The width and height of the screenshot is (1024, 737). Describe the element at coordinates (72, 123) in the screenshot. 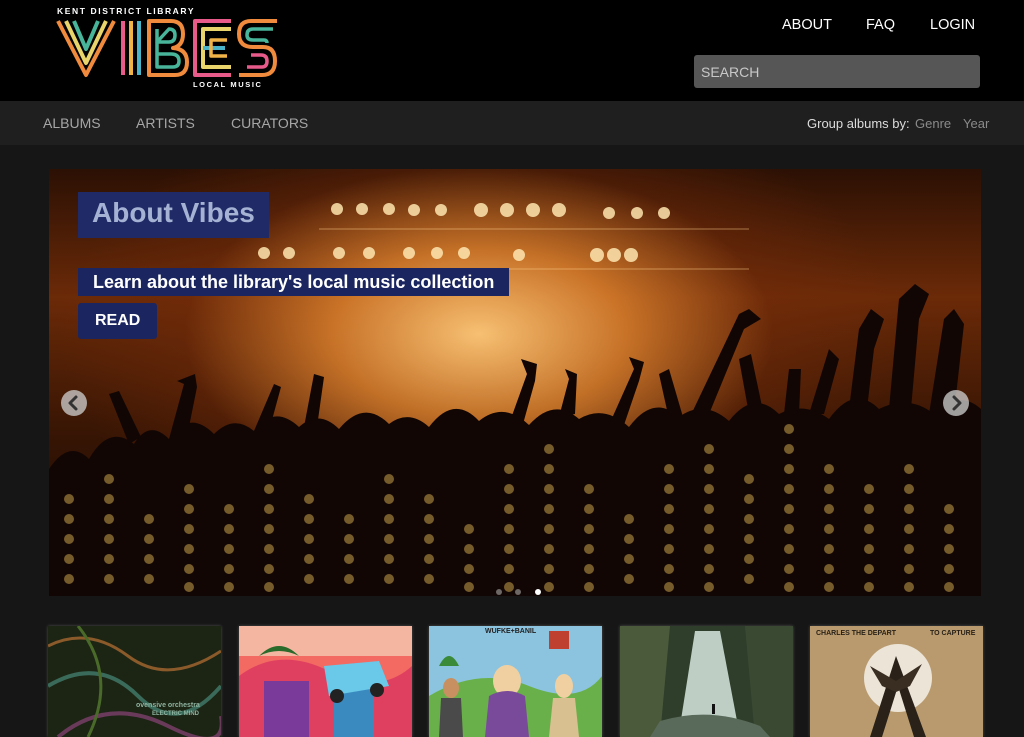

I see `nav-albums-link: ALBUMS` at that location.